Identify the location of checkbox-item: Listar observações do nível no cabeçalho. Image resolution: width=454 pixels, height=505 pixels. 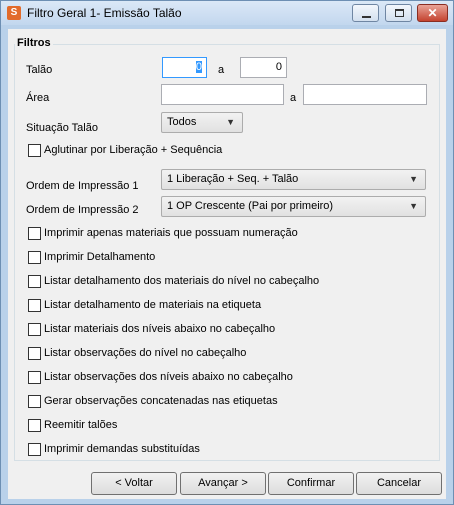
(137, 353).